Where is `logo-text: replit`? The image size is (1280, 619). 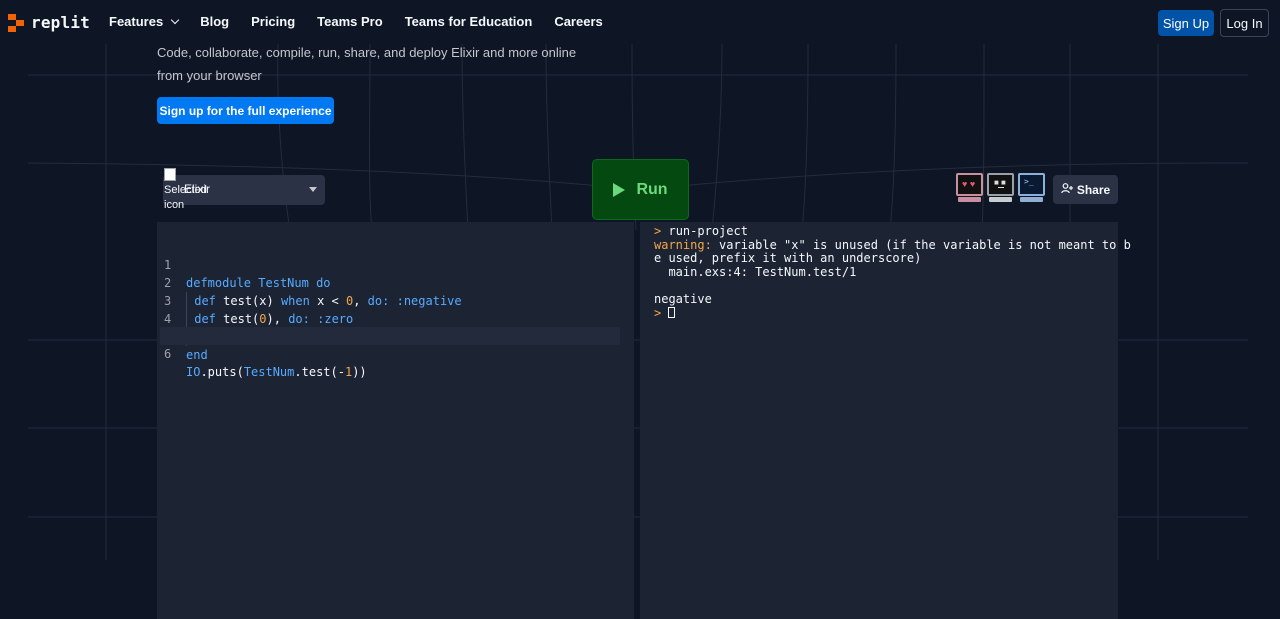
logo-text: replit is located at coordinates (60, 22).